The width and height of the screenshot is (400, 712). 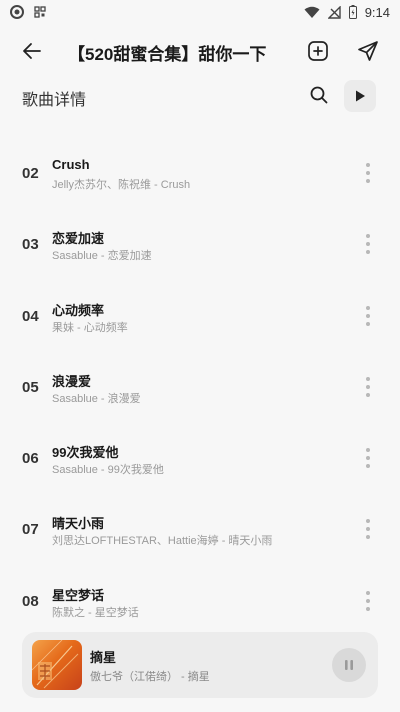 I want to click on section-title: 歌曲详情, so click(x=54, y=100).